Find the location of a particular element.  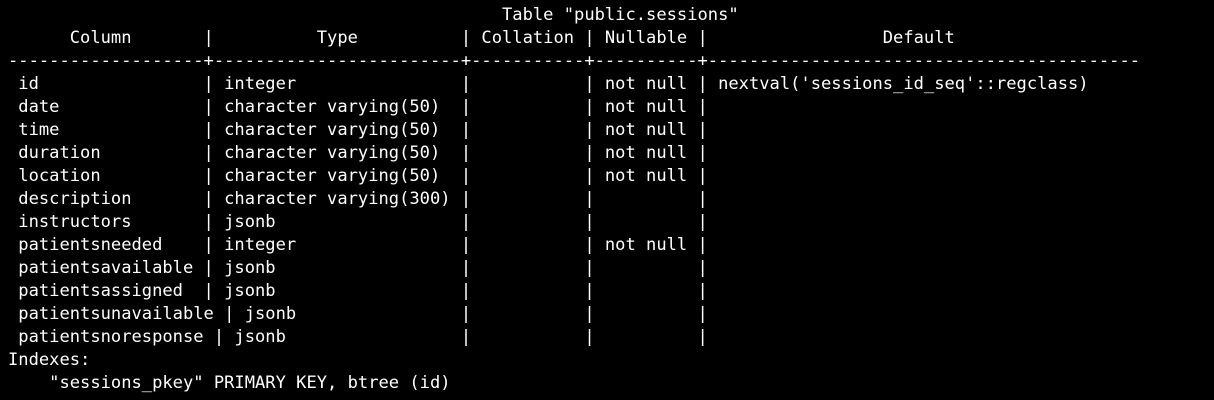

table-row: patientsneeded | integer | | not null | is located at coordinates (358, 245).